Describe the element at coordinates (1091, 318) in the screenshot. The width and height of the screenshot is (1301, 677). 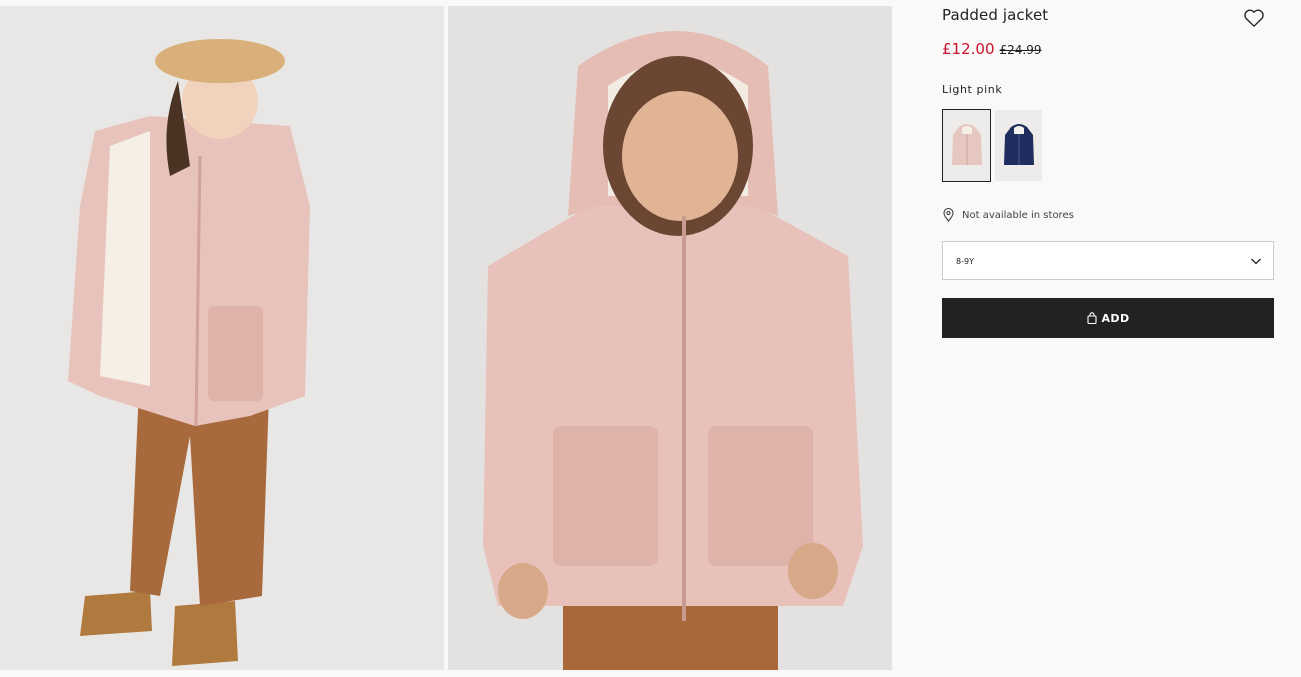
I see `shopping-bag-icon` at that location.